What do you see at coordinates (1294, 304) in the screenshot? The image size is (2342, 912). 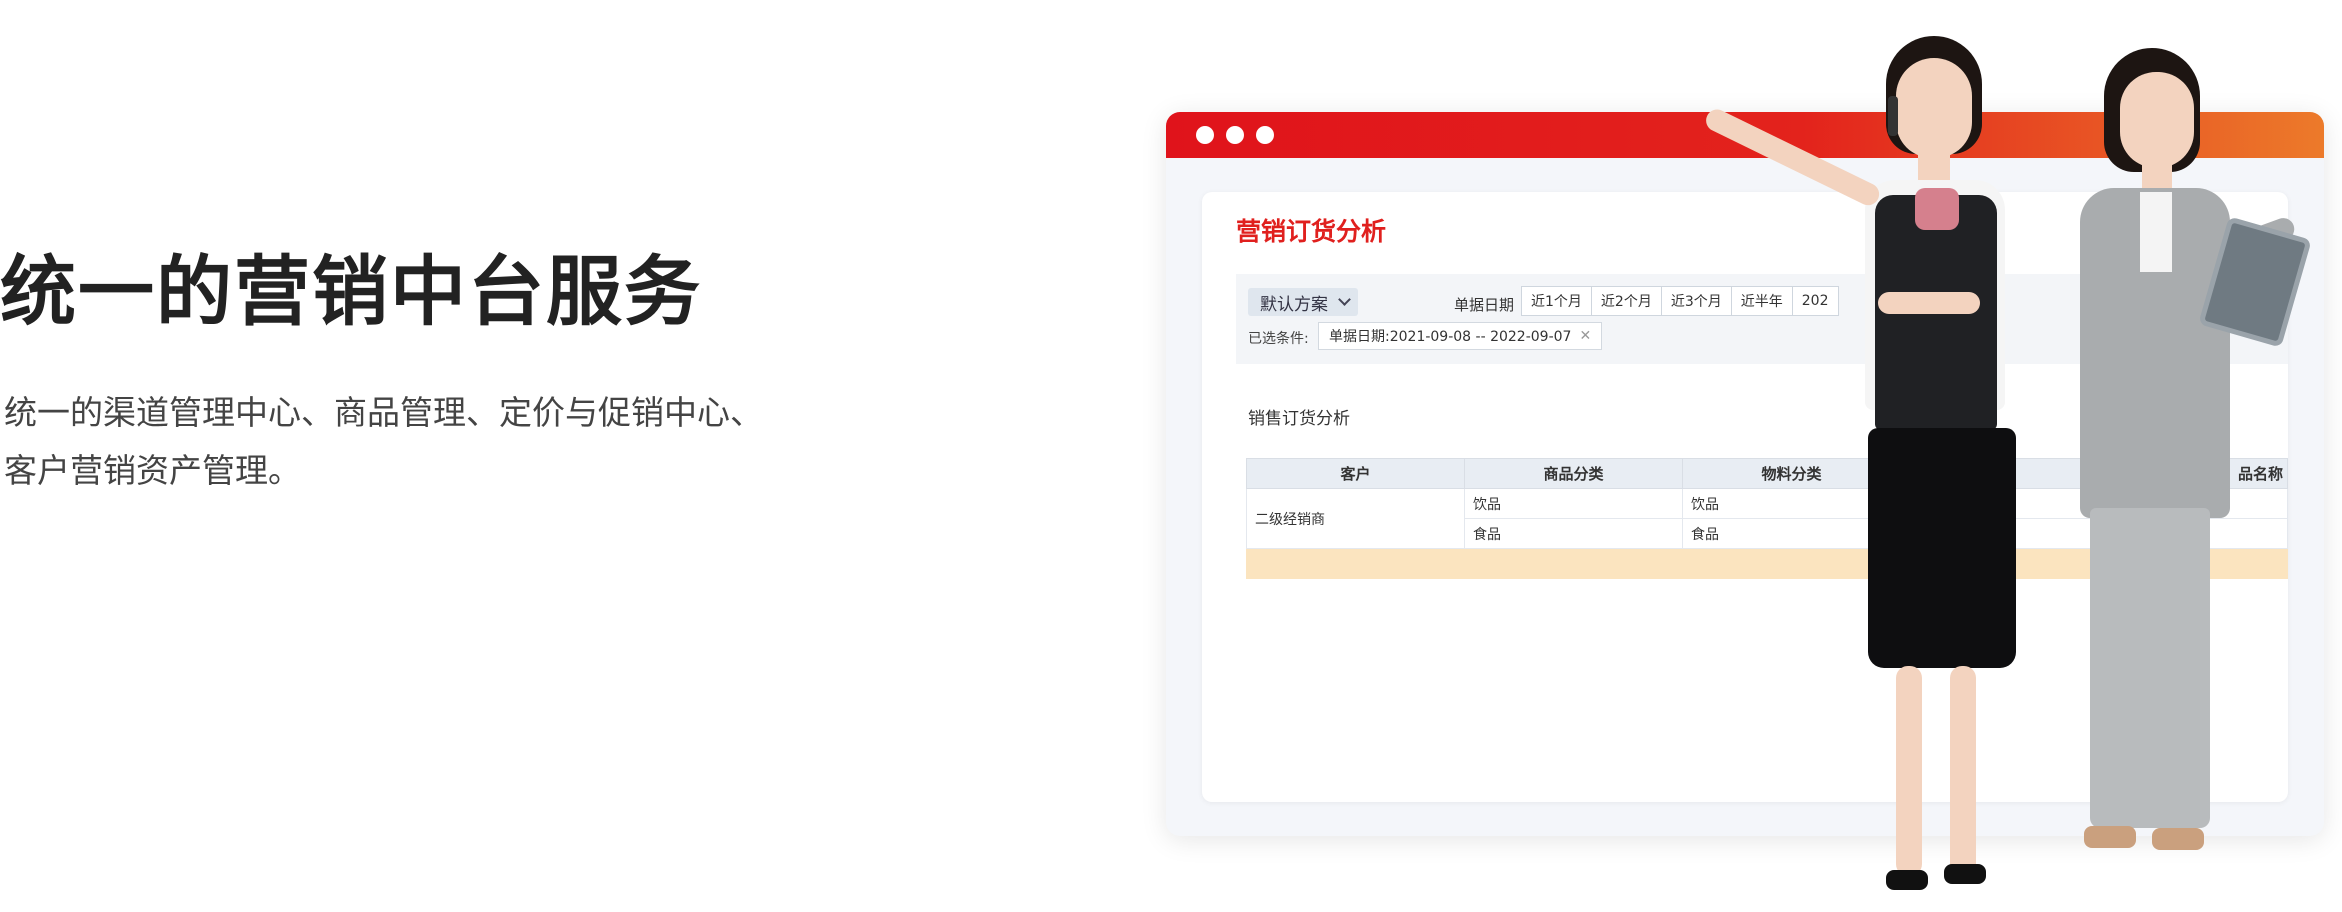 I see `scheme-select-value: 默认方案` at bounding box center [1294, 304].